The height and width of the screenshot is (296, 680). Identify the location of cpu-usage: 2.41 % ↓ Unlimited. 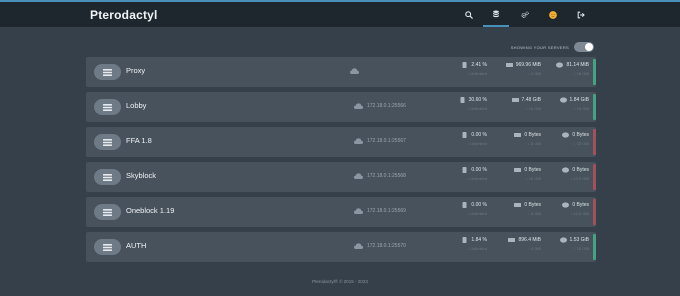
(461, 73).